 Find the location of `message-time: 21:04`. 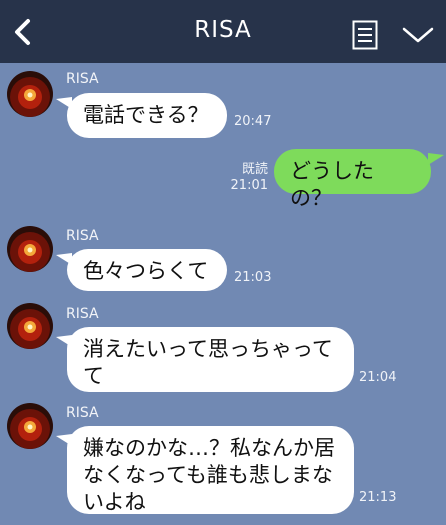

message-time: 21:04 is located at coordinates (378, 377).